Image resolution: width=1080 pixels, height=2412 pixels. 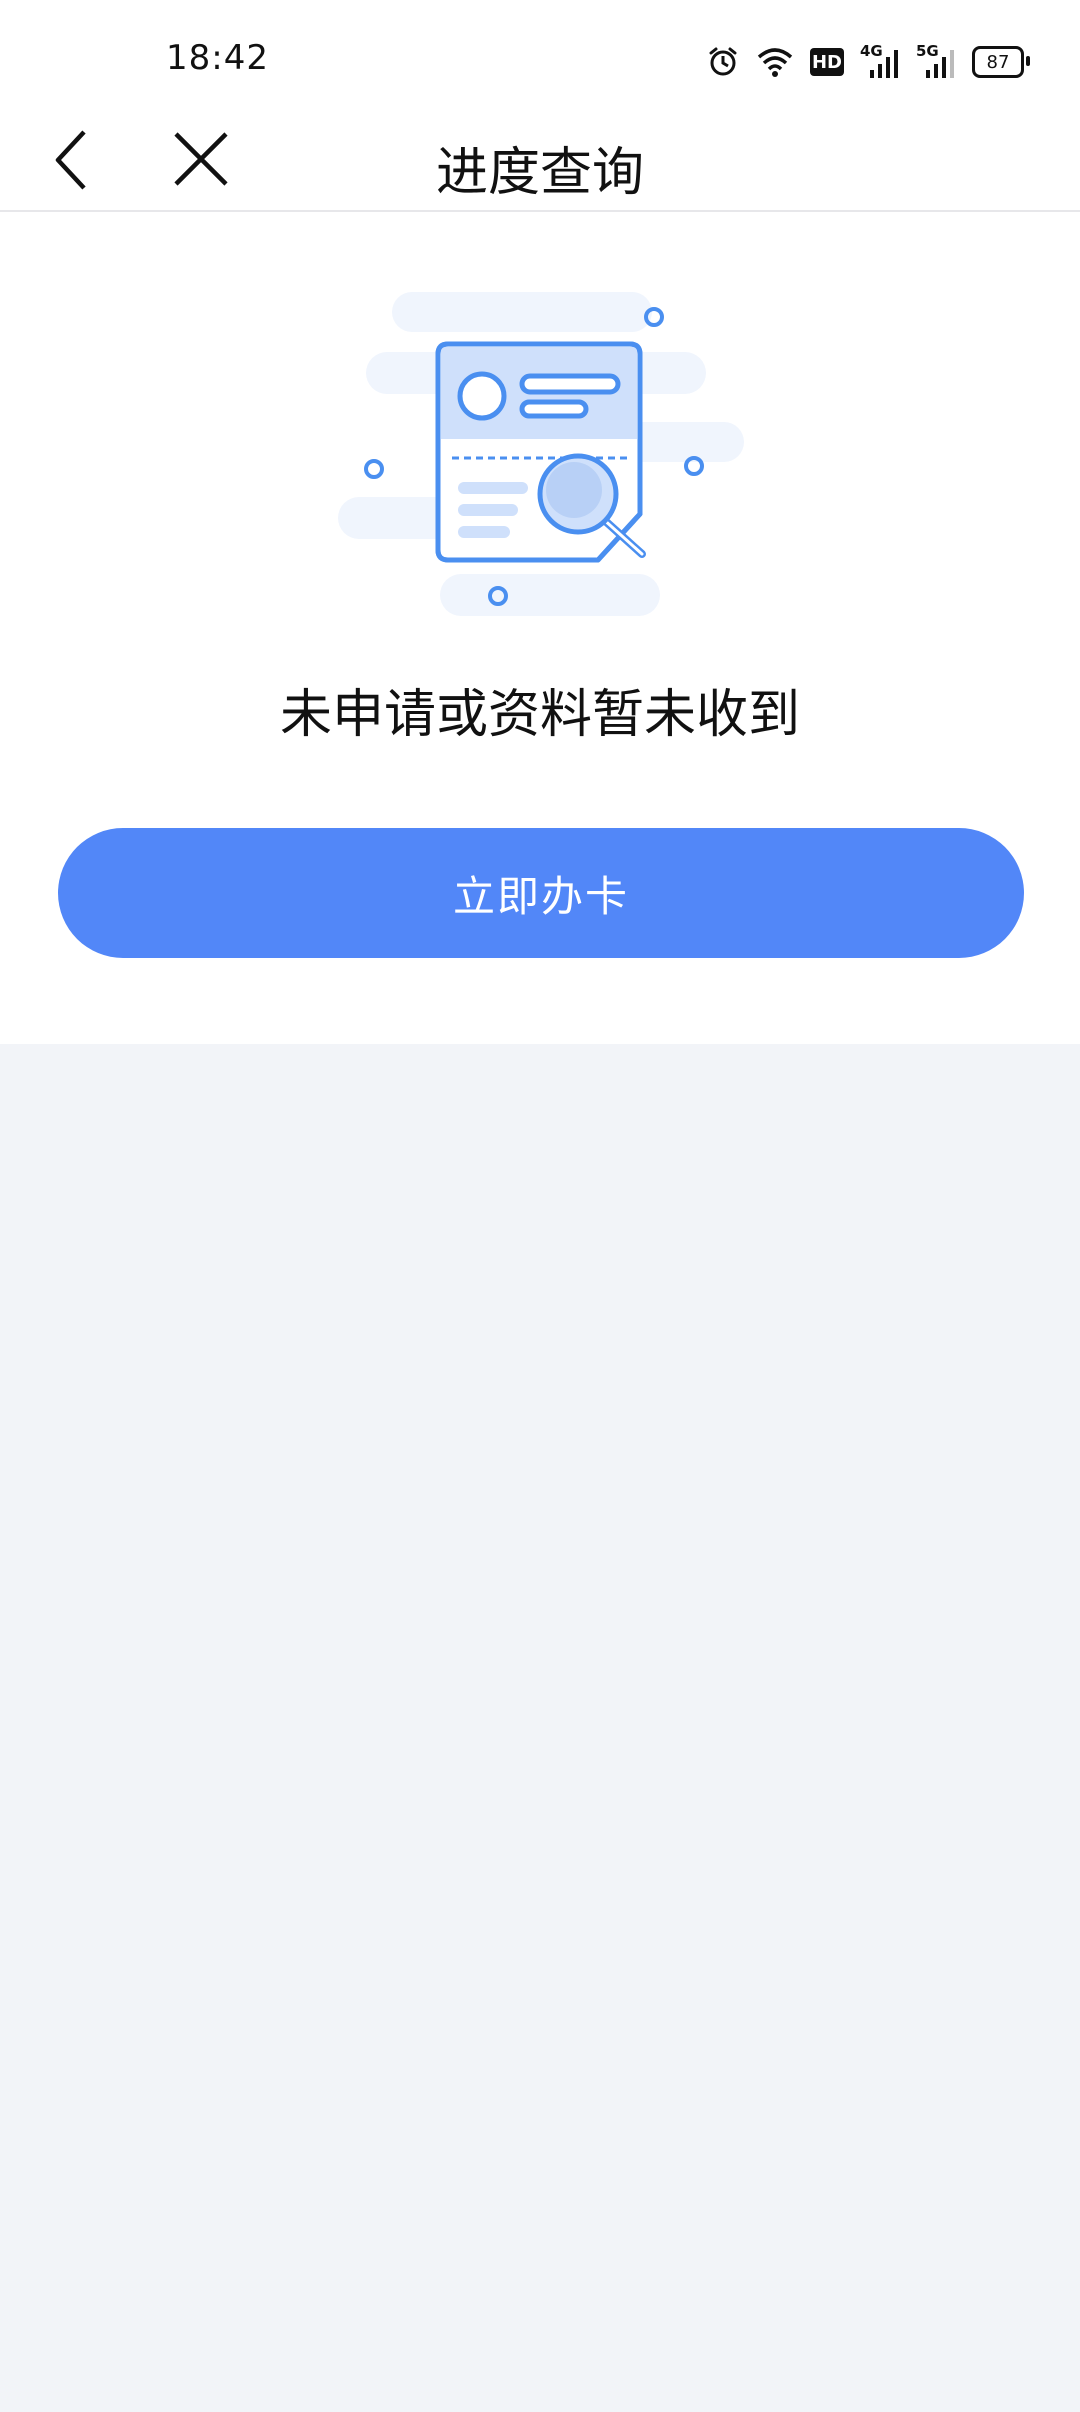 I want to click on nav-bar: 进度查询, so click(x=540, y=161).